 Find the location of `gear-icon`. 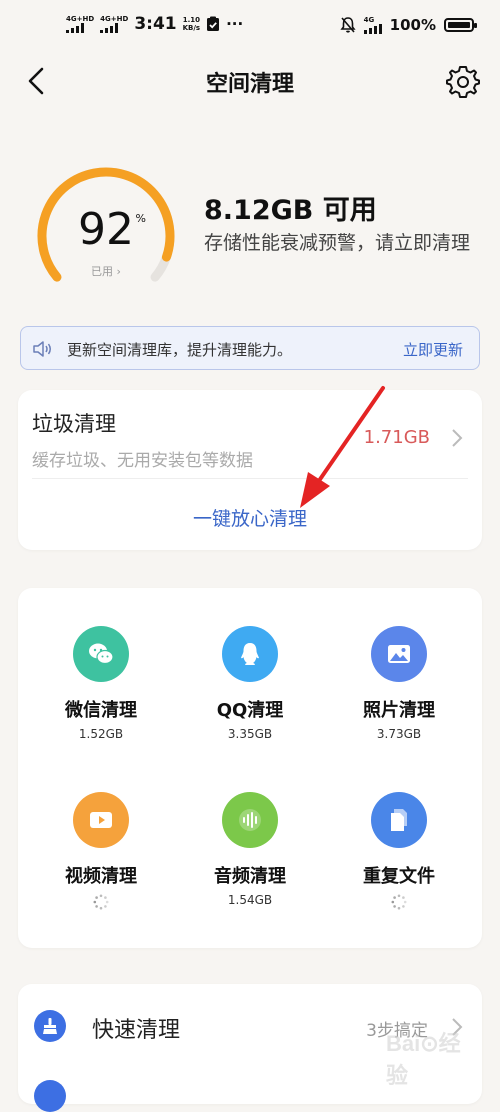

gear-icon is located at coordinates (463, 81).